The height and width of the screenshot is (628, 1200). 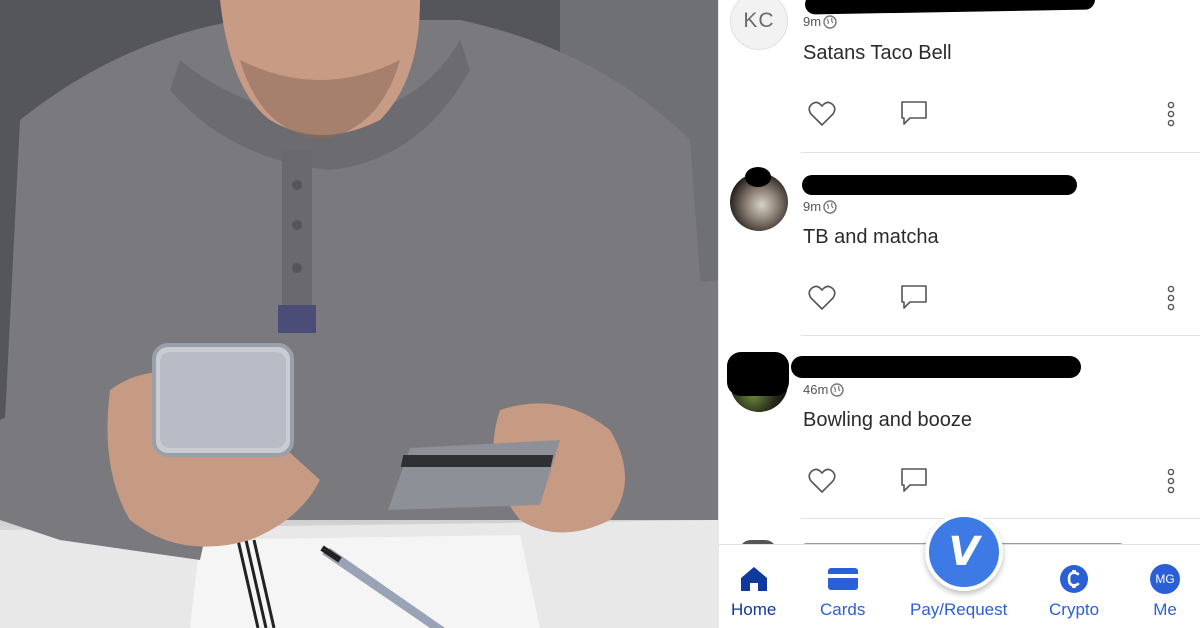 What do you see at coordinates (1074, 579) in the screenshot?
I see `crypto-icon` at bounding box center [1074, 579].